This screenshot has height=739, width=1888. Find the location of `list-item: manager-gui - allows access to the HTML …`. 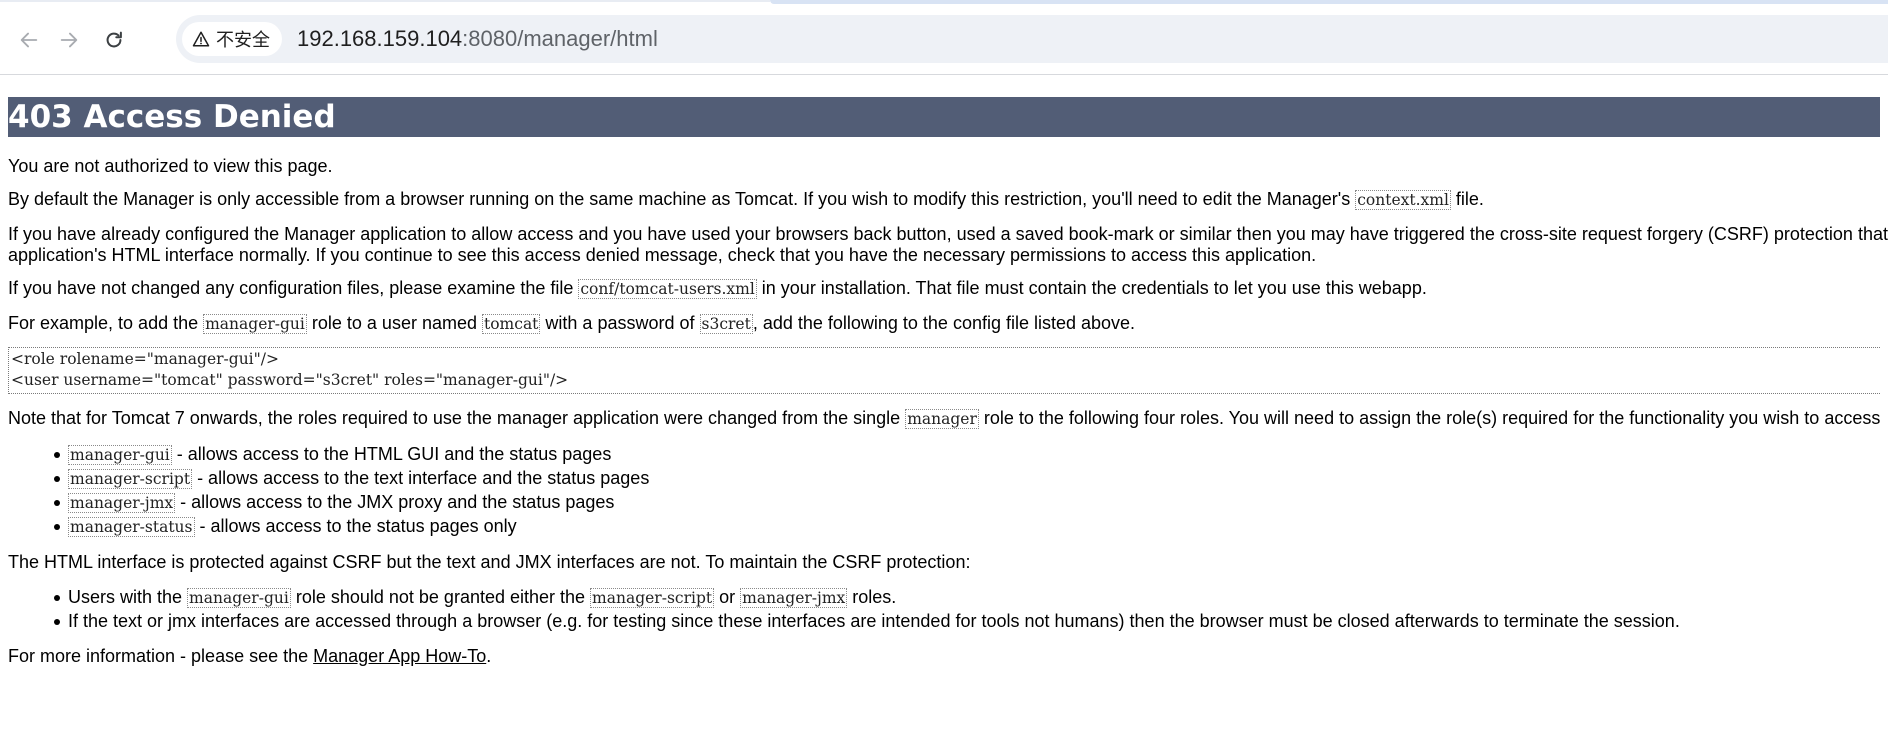

list-item: manager-gui - allows access to the HTML … is located at coordinates (967, 455).